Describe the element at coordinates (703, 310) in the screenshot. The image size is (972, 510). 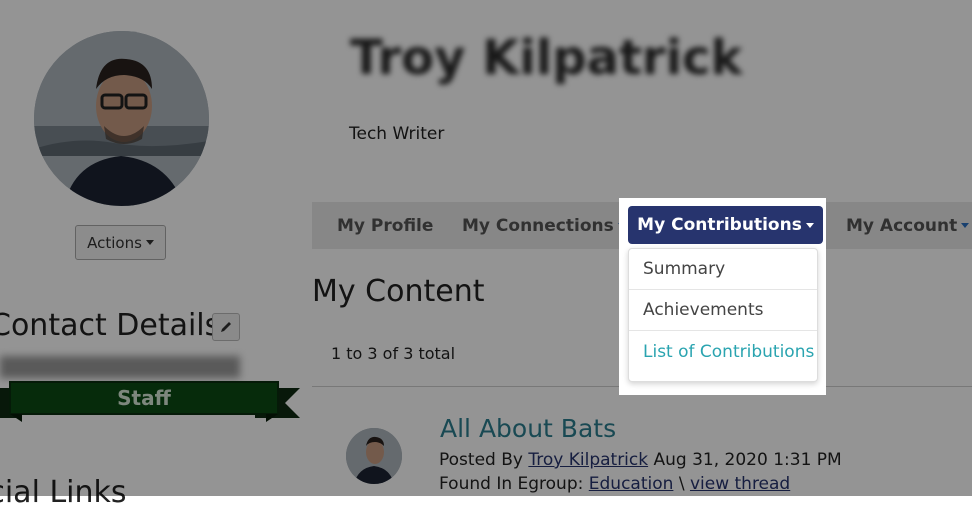
I see `dropdown-item-label: Achievements` at that location.